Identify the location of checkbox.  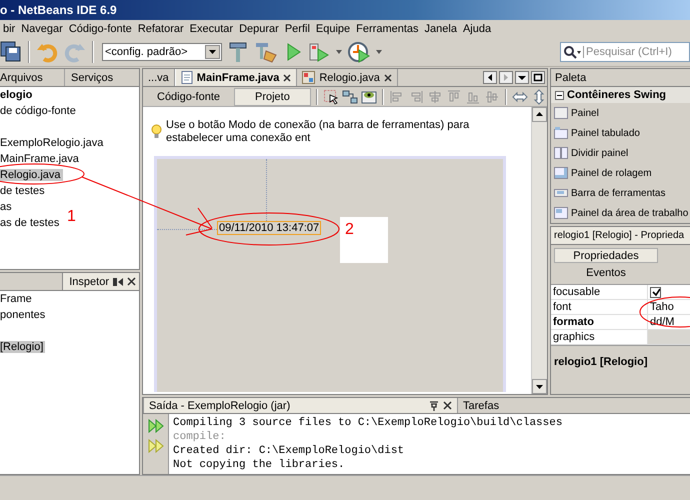
(655, 292).